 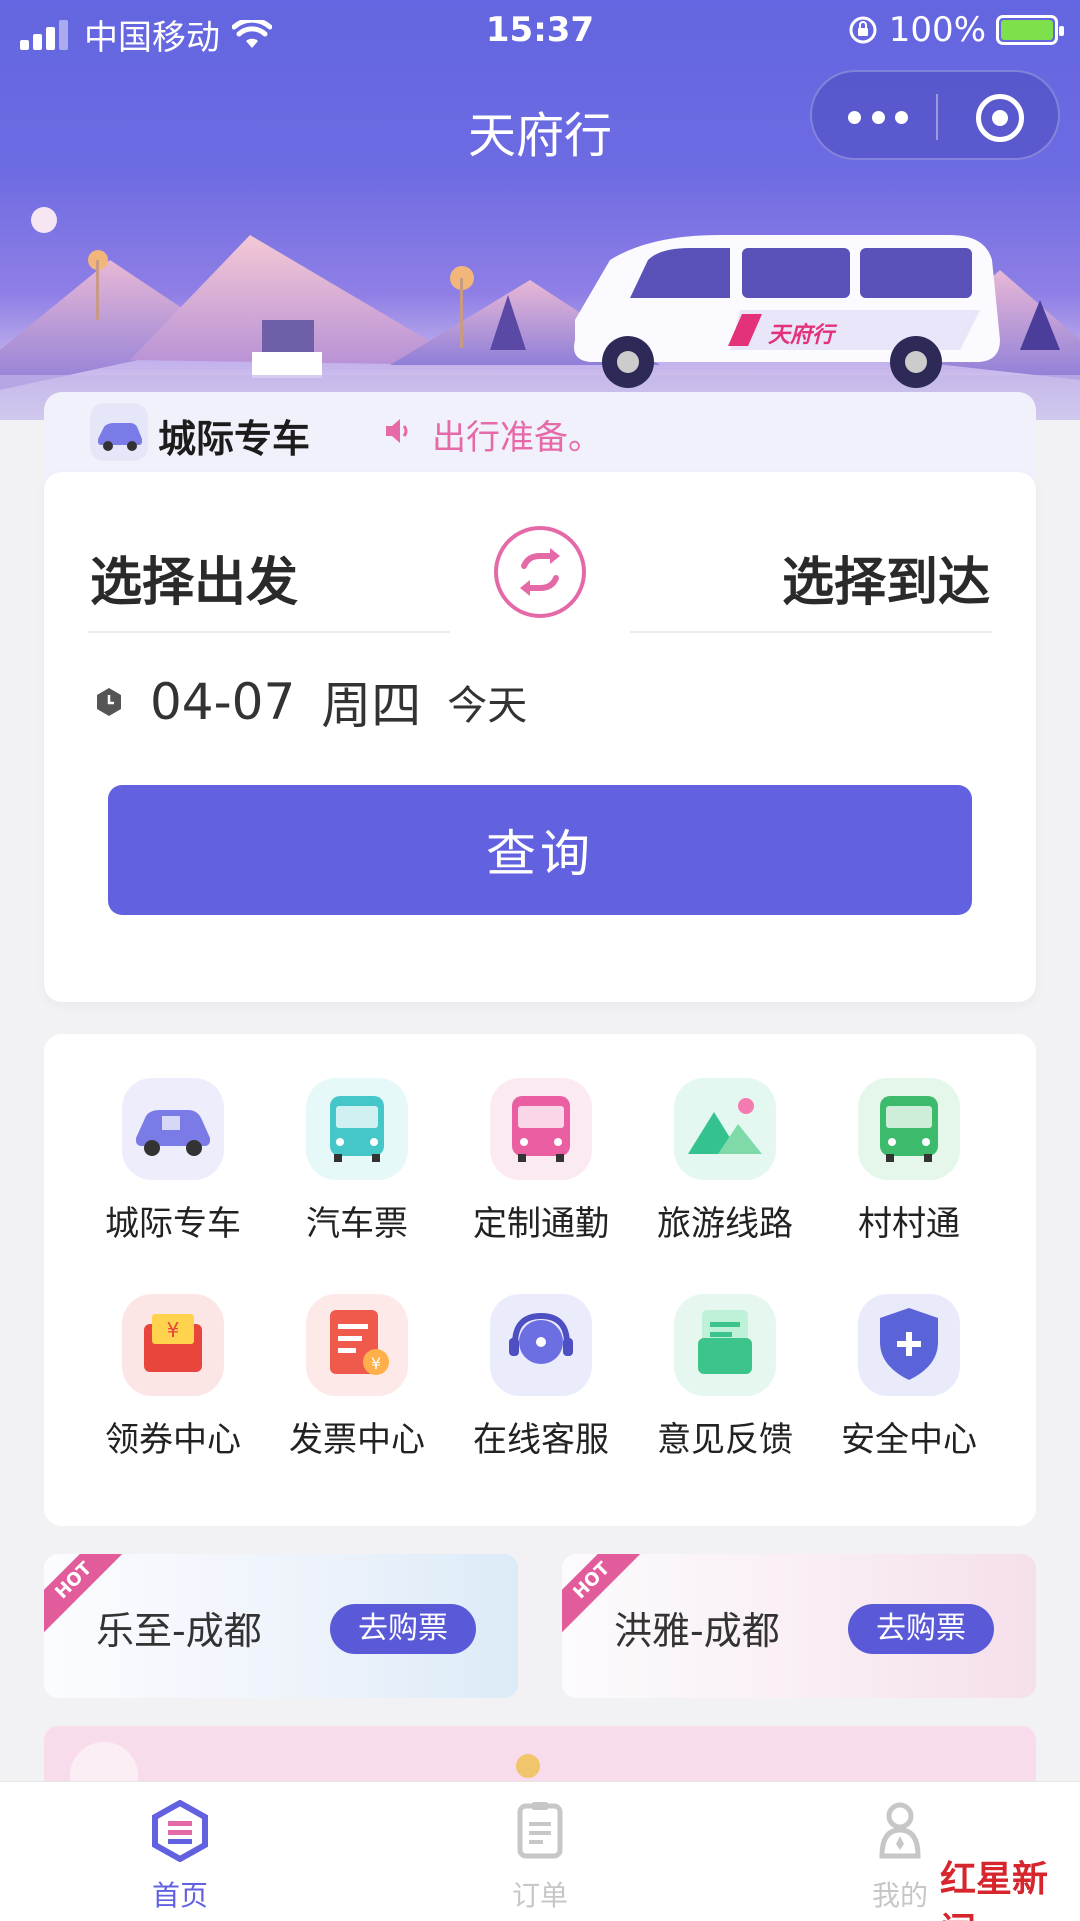 I want to click on service-item: 汽车票, so click(x=357, y=1161).